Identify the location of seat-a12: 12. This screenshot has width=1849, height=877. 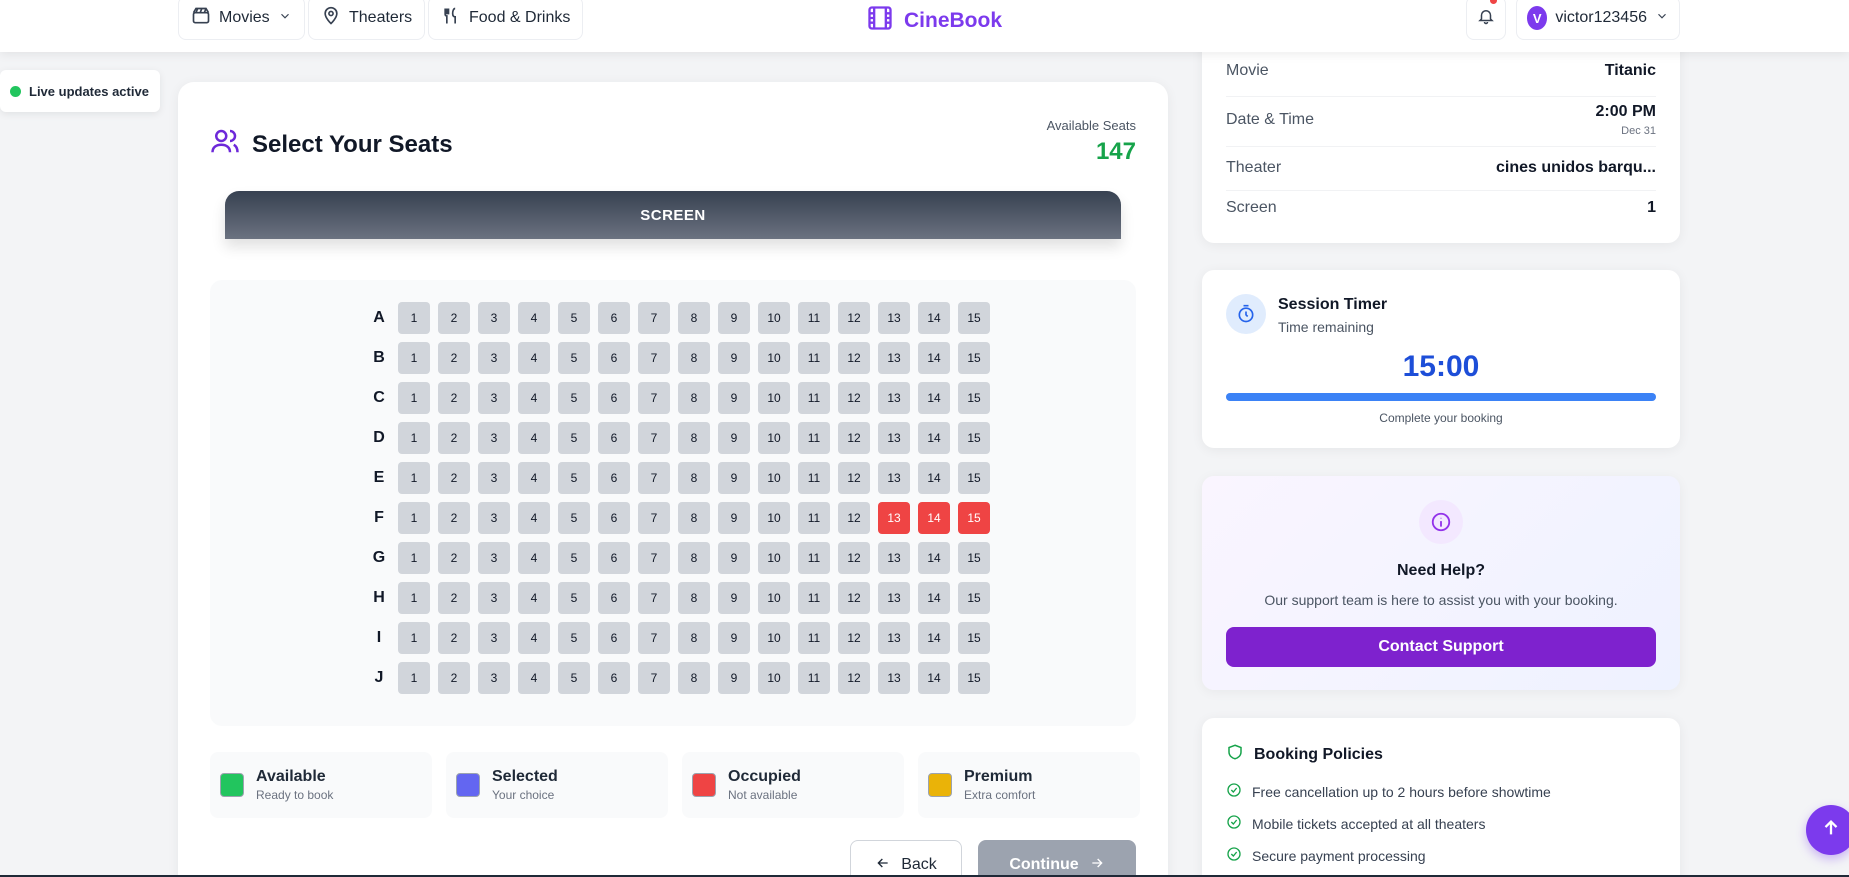
(854, 318).